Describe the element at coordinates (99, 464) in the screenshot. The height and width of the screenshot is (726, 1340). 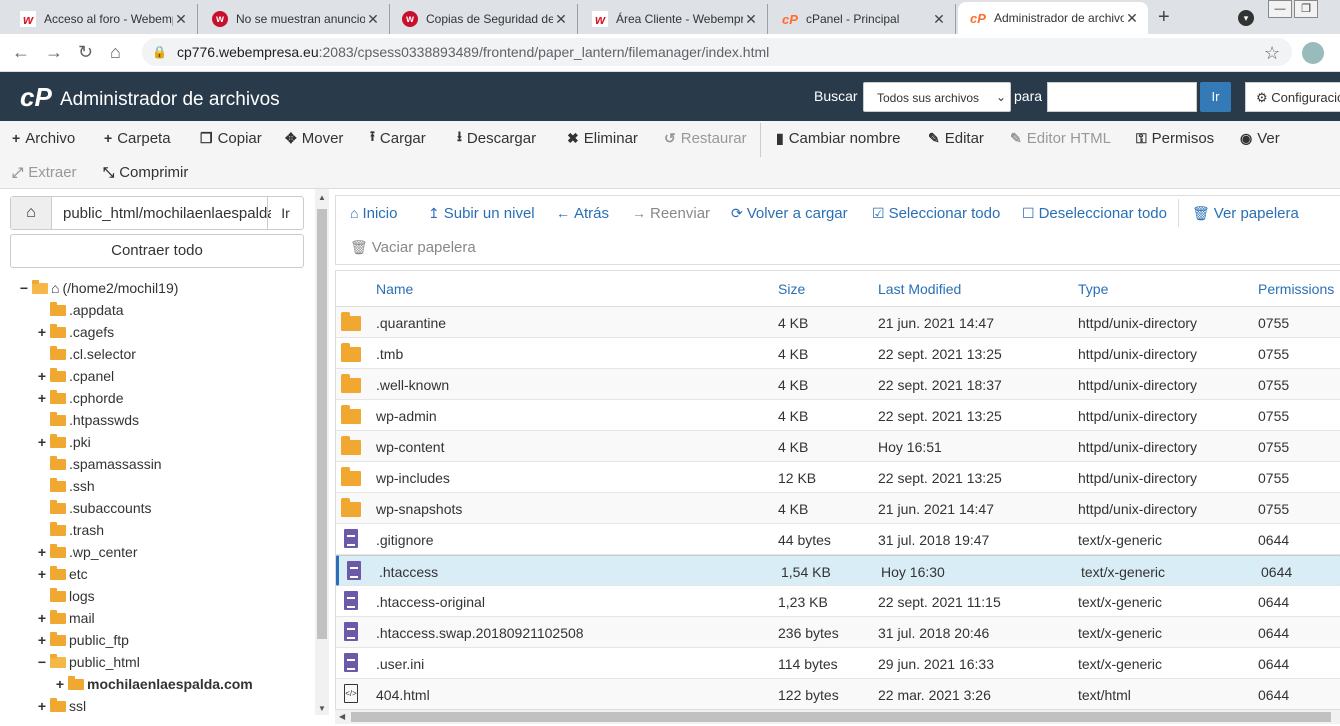
I see `tree-item: .spamassassin` at that location.